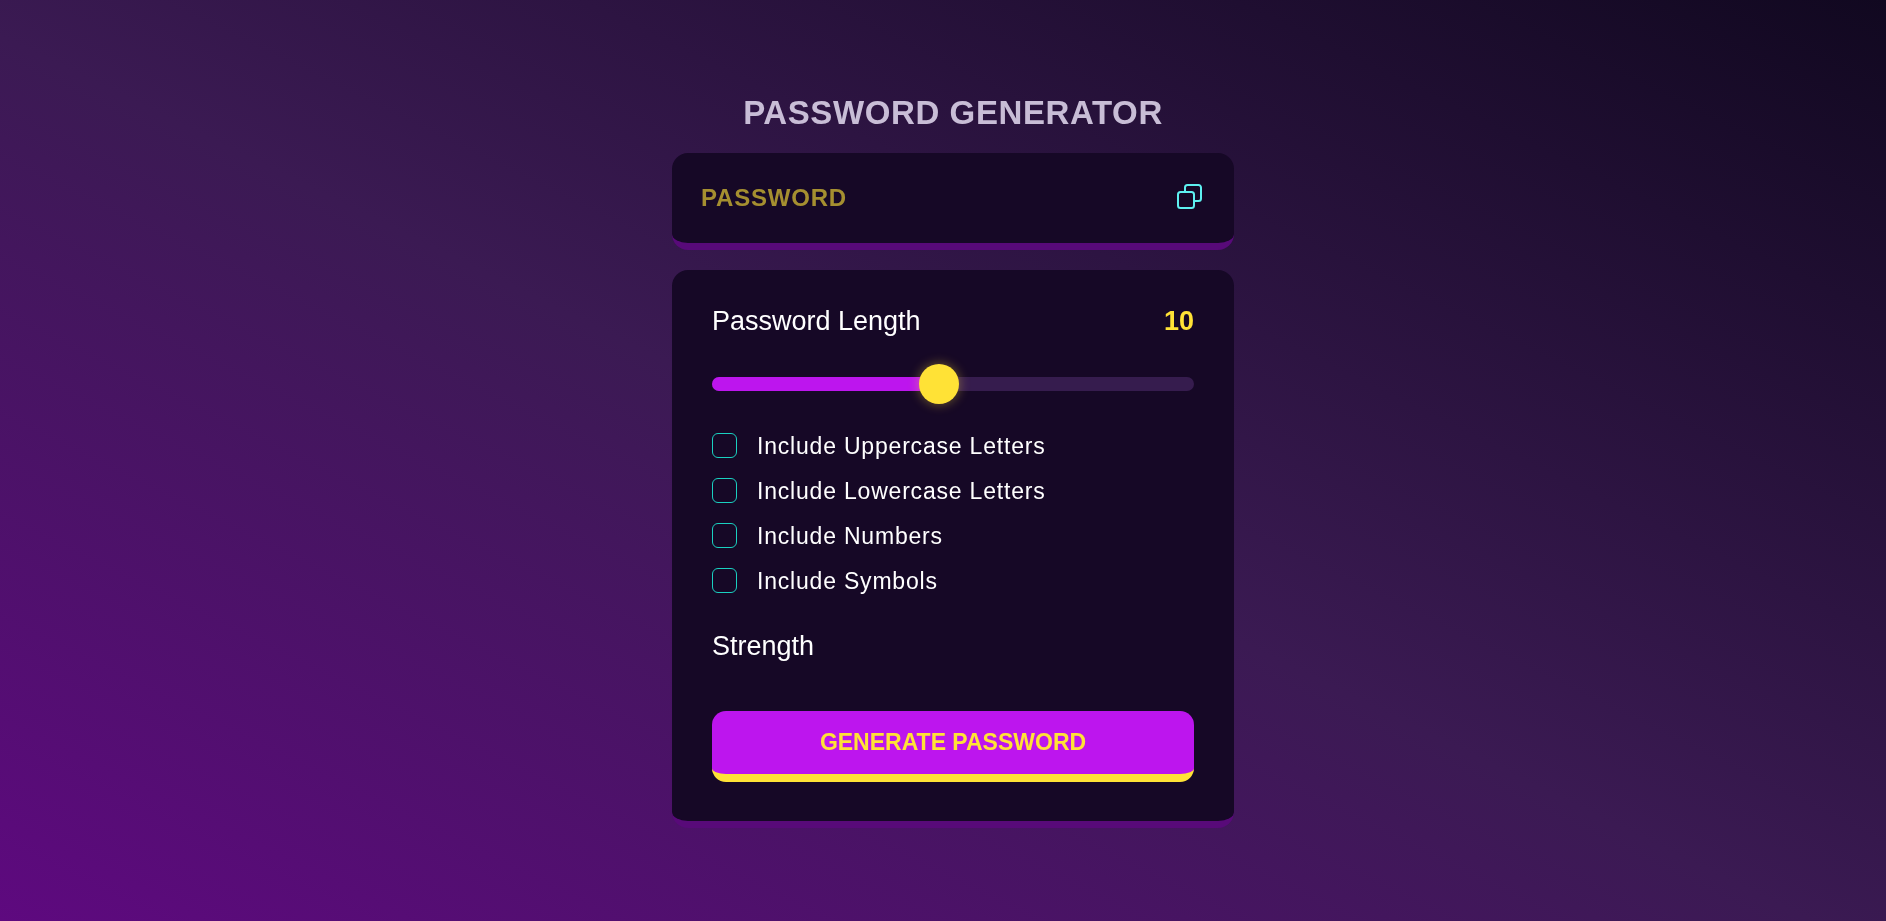  Describe the element at coordinates (901, 445) in the screenshot. I see `option-label: Include Uppercase Letters` at that location.